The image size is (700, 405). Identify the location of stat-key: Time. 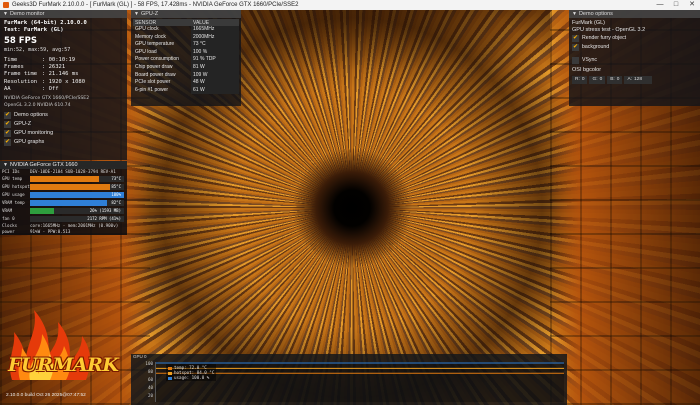
(11, 60).